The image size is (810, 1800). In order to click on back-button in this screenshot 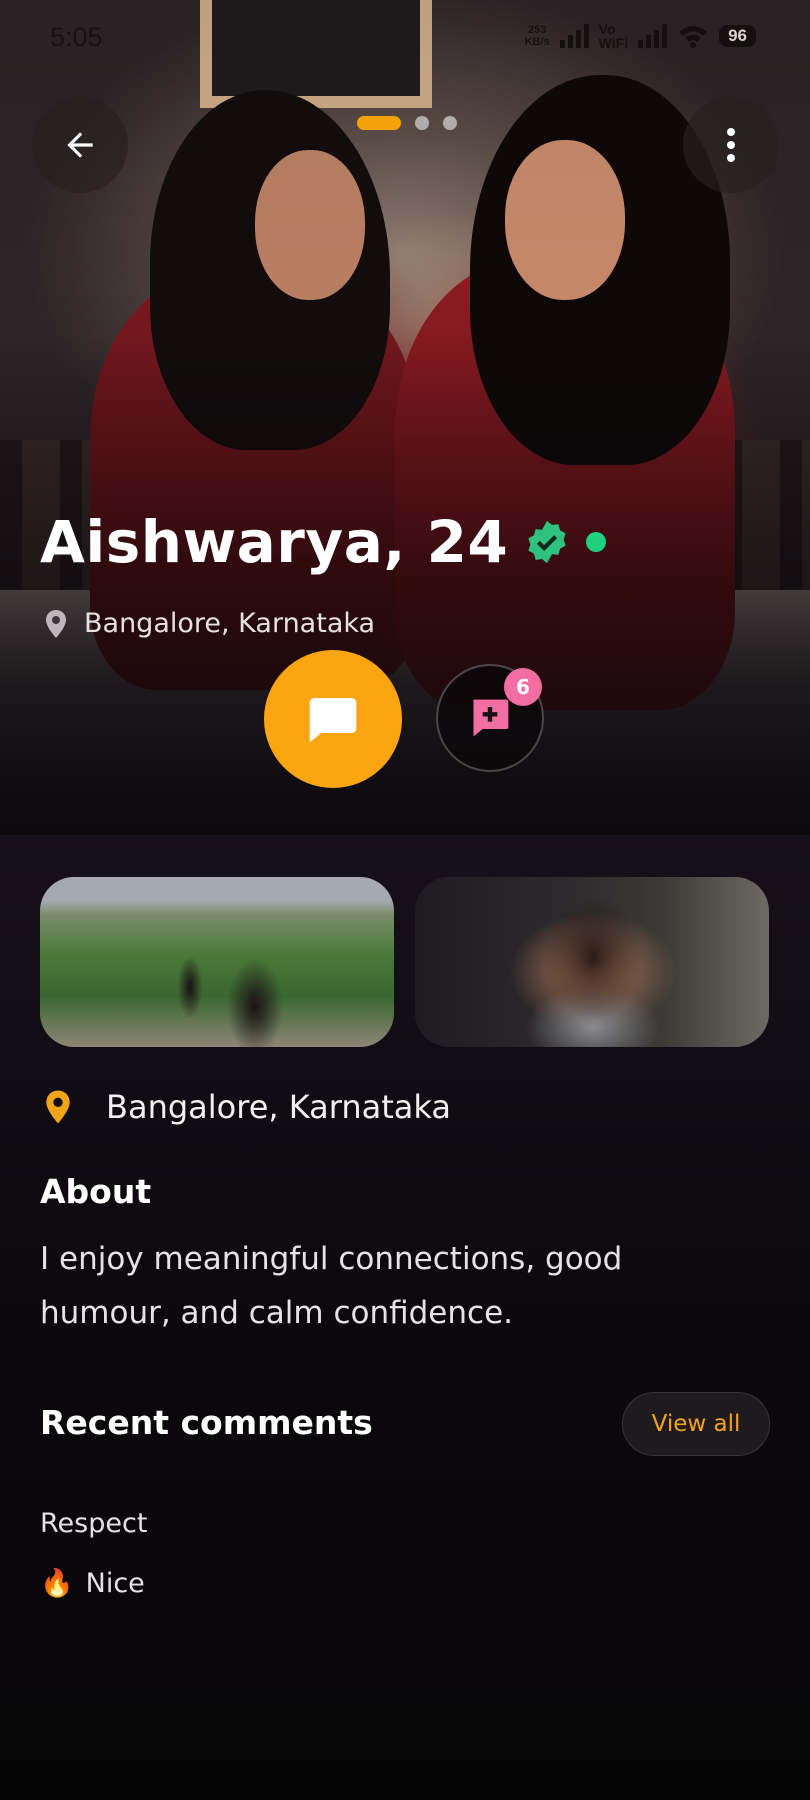, I will do `click(80, 145)`.